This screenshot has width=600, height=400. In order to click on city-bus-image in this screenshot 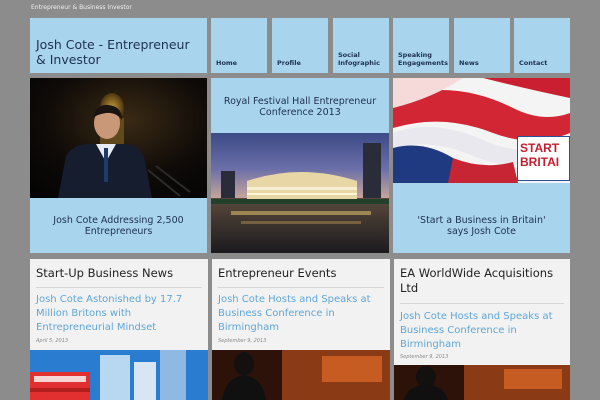, I will do `click(119, 375)`.